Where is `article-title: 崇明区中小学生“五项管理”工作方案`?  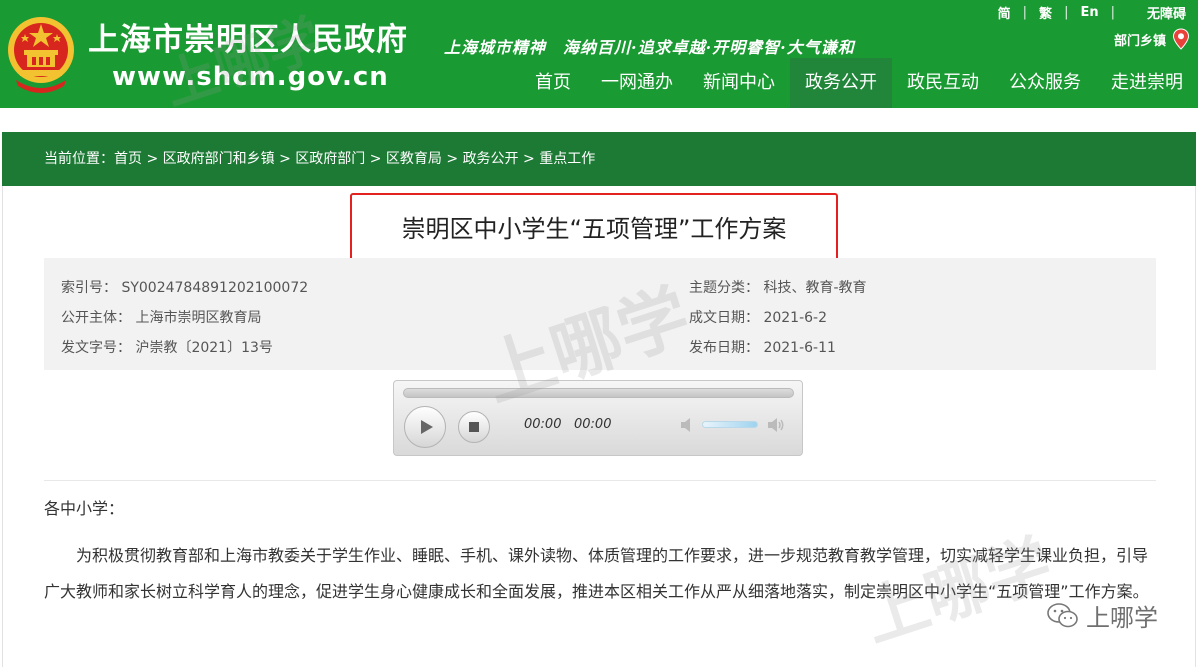
article-title: 崇明区中小学生“五项管理”工作方案 is located at coordinates (594, 229).